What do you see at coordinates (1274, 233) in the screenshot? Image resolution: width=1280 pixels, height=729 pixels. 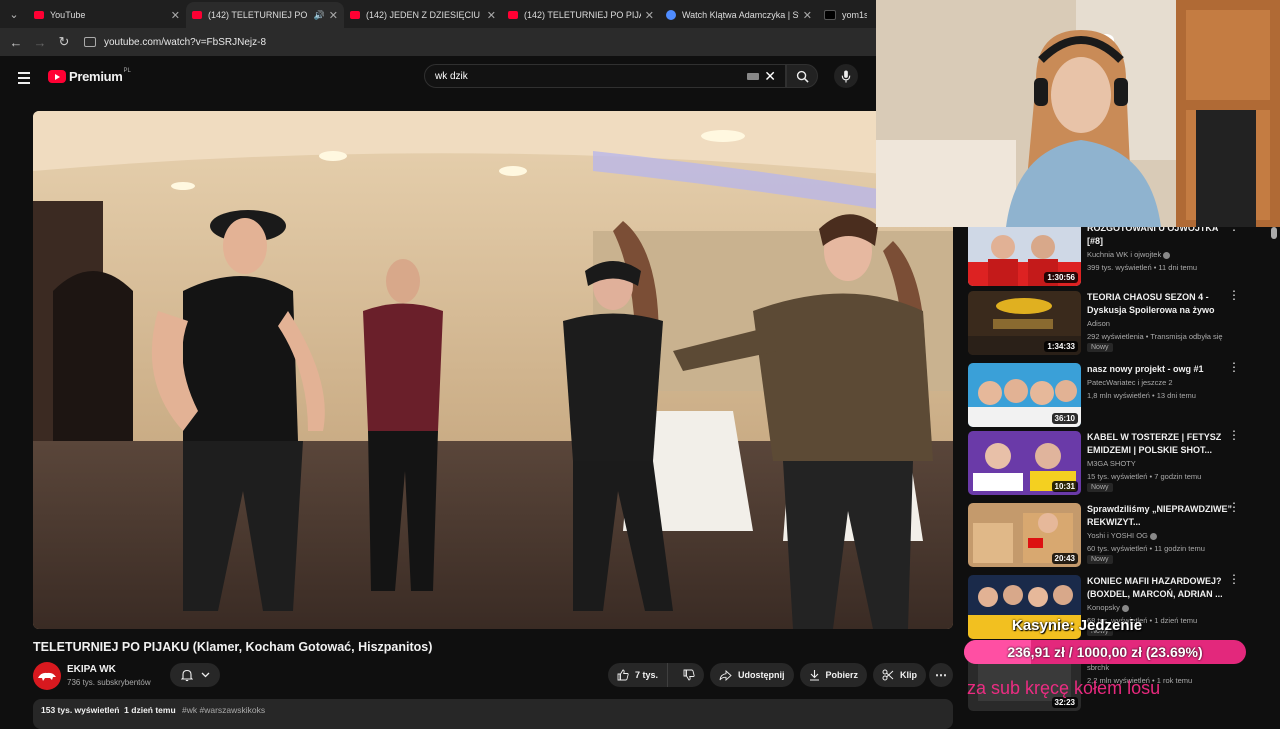 I see `sidebar-scrollbar` at bounding box center [1274, 233].